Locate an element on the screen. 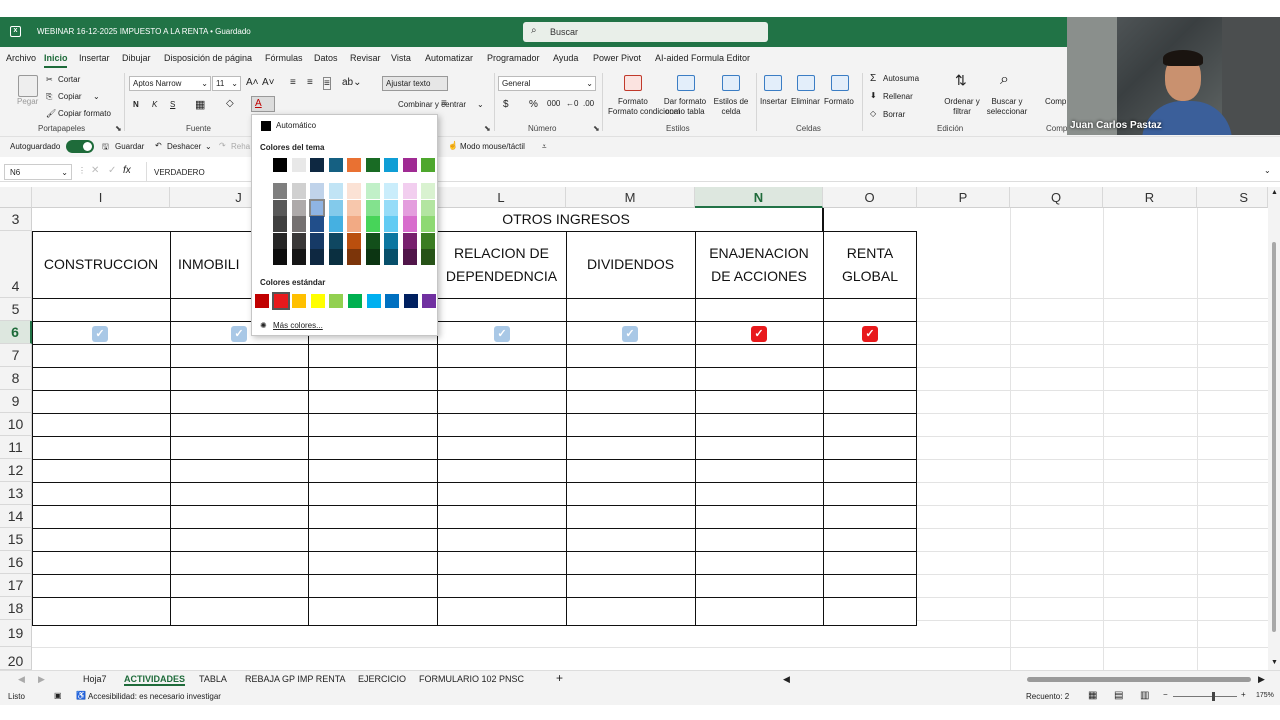 This screenshot has width=1280, height=720. search-box: ⌕ Buscar is located at coordinates (645, 32).